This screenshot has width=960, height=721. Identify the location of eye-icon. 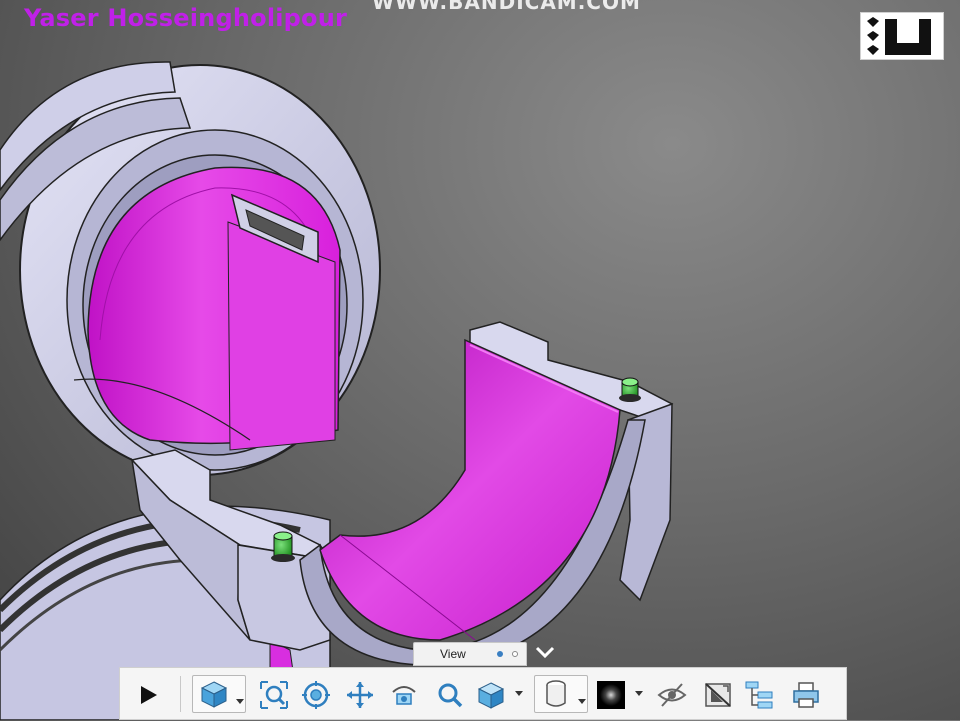
(672, 694).